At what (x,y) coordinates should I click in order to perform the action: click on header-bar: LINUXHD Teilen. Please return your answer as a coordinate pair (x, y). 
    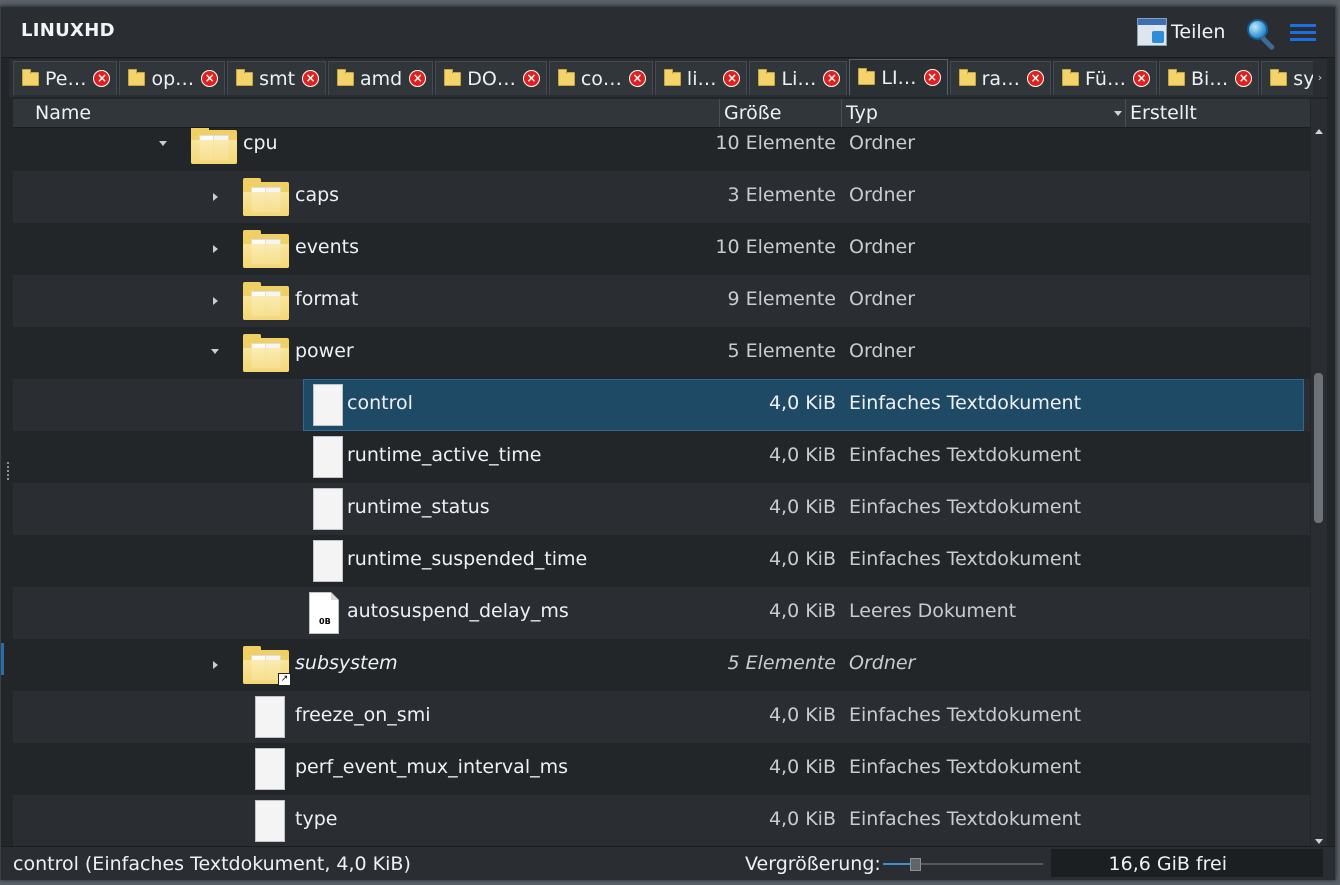
    Looking at the image, I should click on (668, 32).